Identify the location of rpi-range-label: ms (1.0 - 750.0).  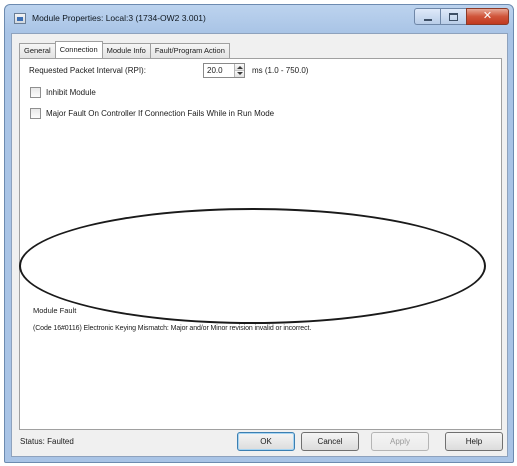
(280, 70).